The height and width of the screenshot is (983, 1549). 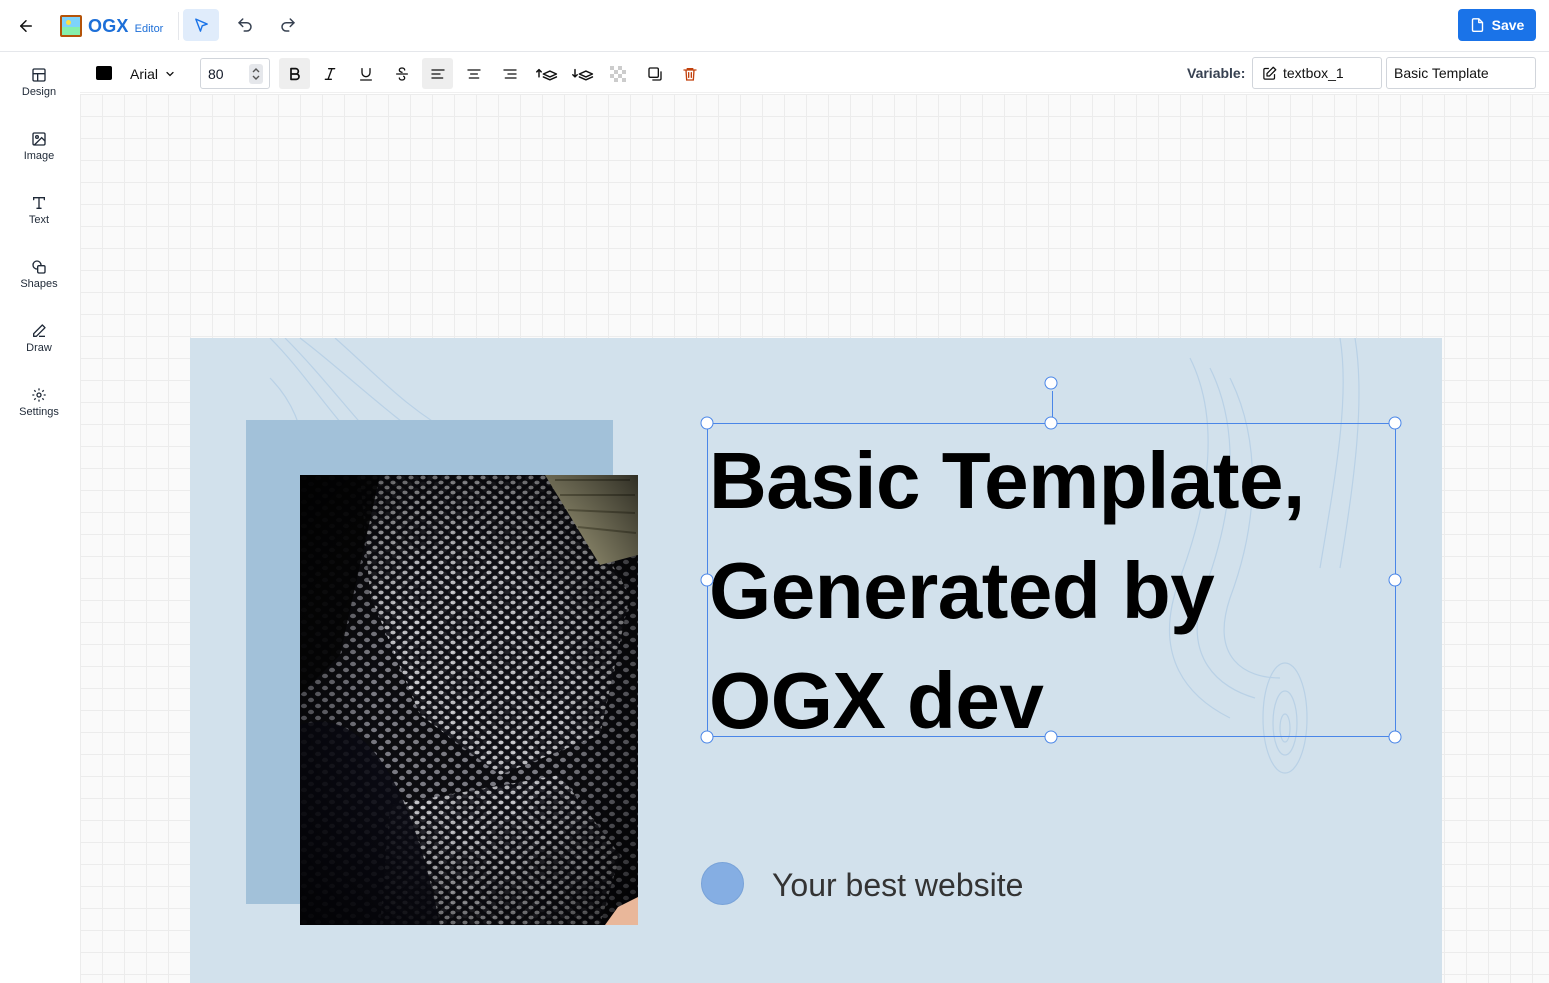 I want to click on trash-icon, so click(x=689, y=74).